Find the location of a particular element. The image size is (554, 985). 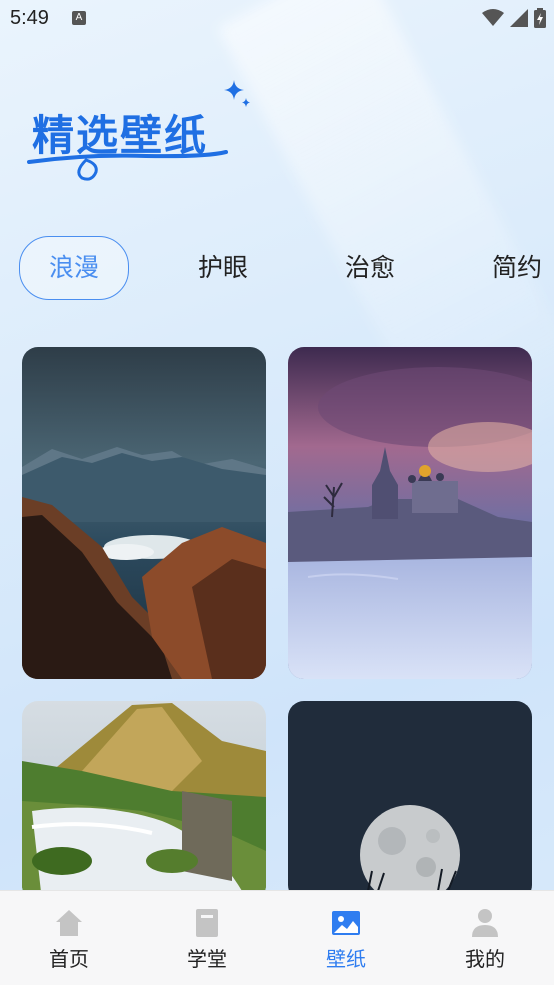

kremlin-snow-image is located at coordinates (410, 513).